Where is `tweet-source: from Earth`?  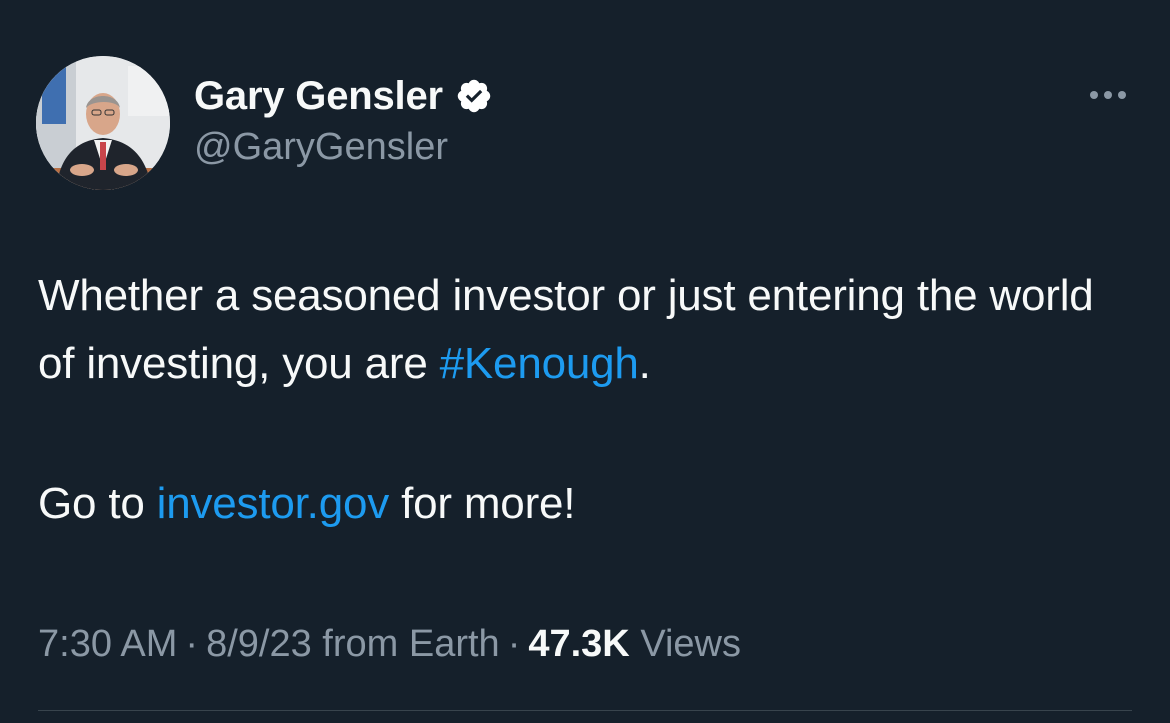 tweet-source: from Earth is located at coordinates (411, 644).